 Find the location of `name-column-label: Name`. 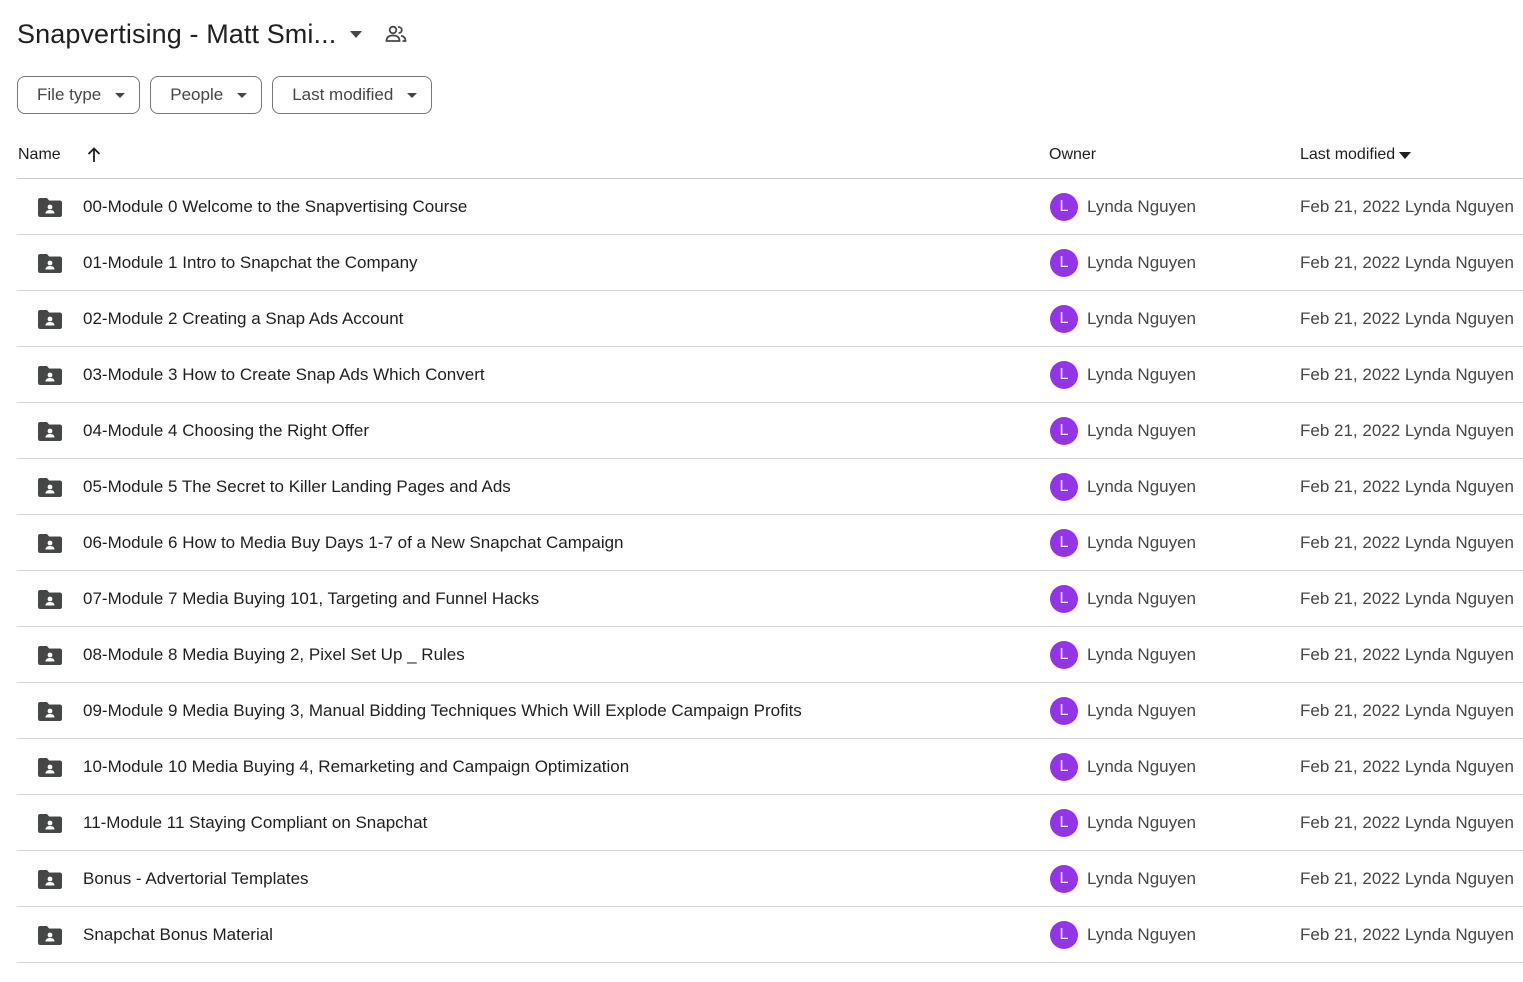

name-column-label: Name is located at coordinates (39, 154).